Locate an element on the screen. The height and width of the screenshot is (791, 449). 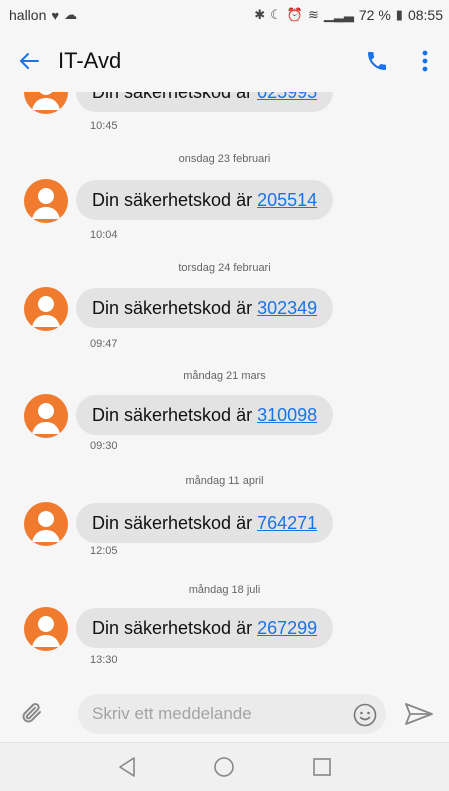
message-bubble: Din säkerhetskod är 205514 is located at coordinates (205, 200).